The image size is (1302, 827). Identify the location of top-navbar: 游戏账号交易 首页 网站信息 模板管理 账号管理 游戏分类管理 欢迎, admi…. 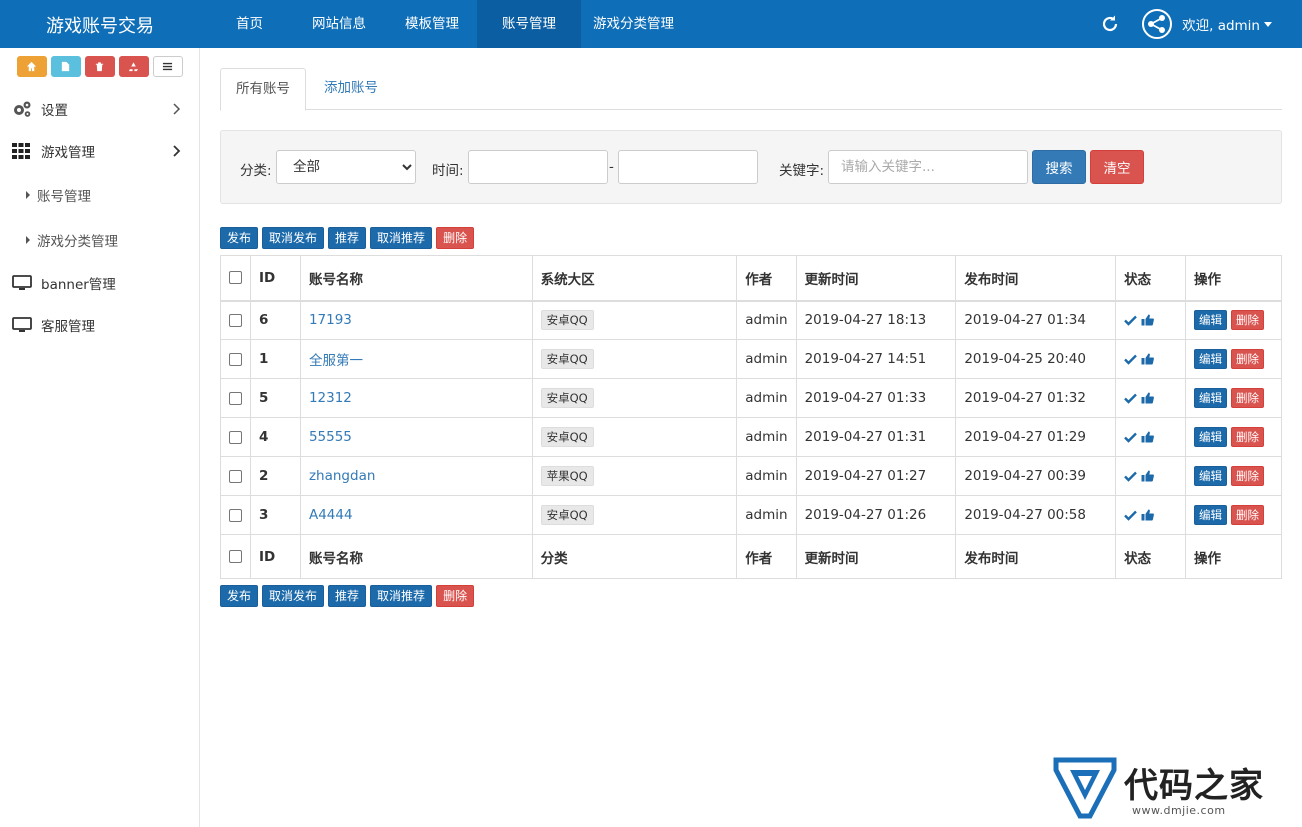
(651, 24).